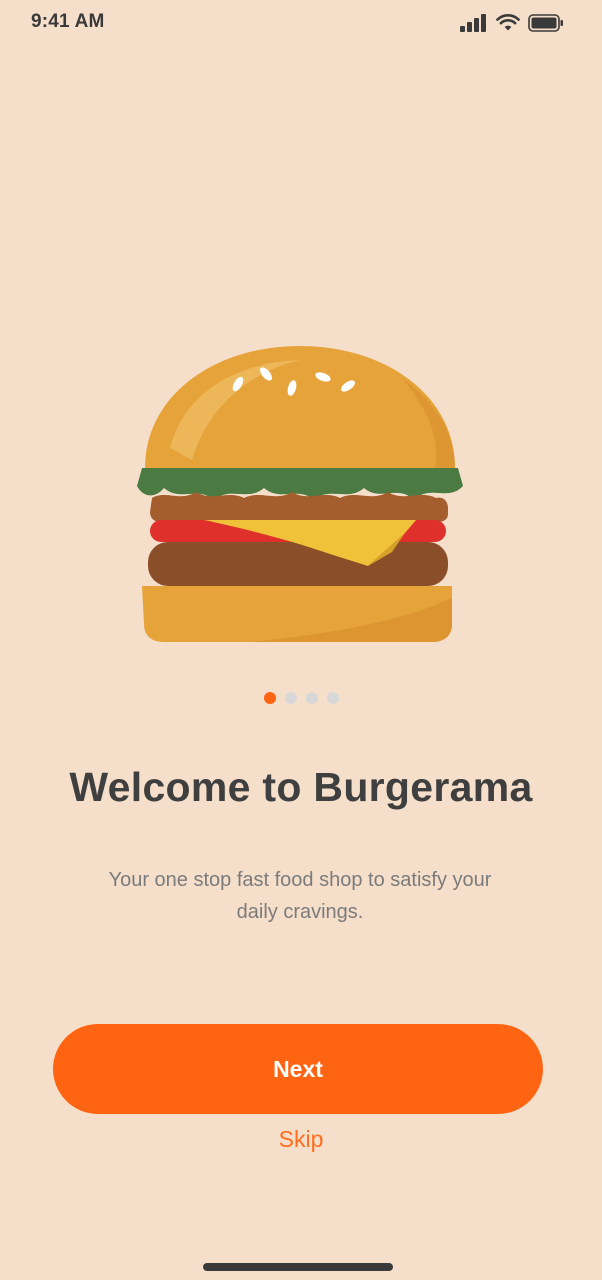 The height and width of the screenshot is (1280, 602). What do you see at coordinates (301, 698) in the screenshot?
I see `page-indicator` at bounding box center [301, 698].